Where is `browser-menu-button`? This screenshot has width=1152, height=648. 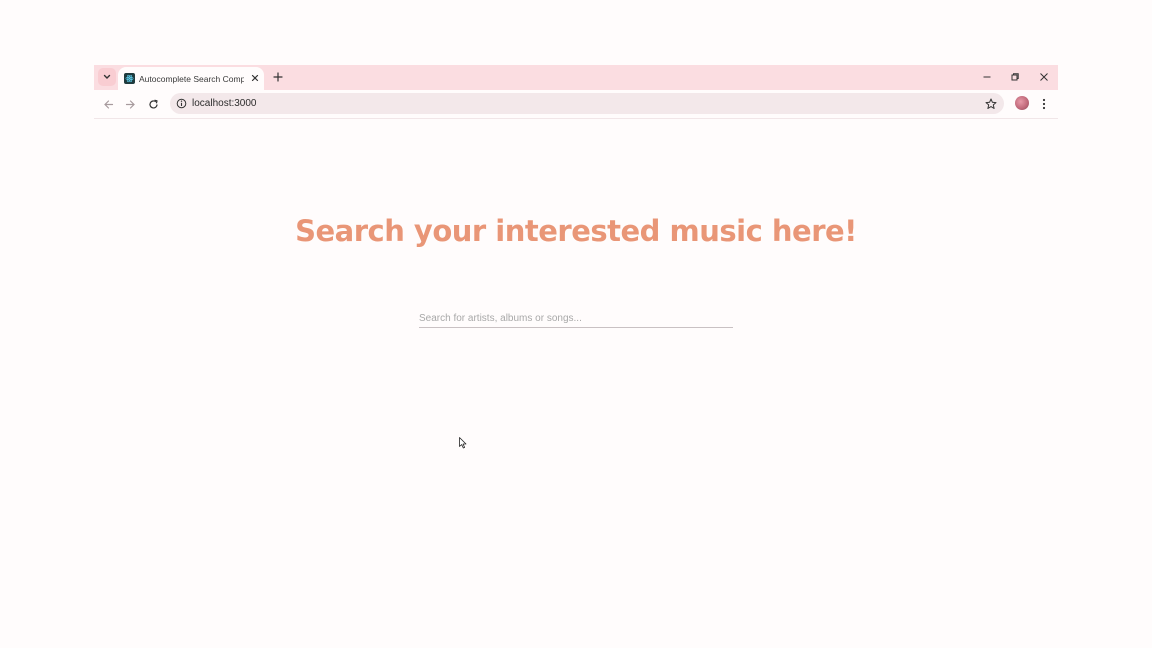
browser-menu-button is located at coordinates (1044, 104).